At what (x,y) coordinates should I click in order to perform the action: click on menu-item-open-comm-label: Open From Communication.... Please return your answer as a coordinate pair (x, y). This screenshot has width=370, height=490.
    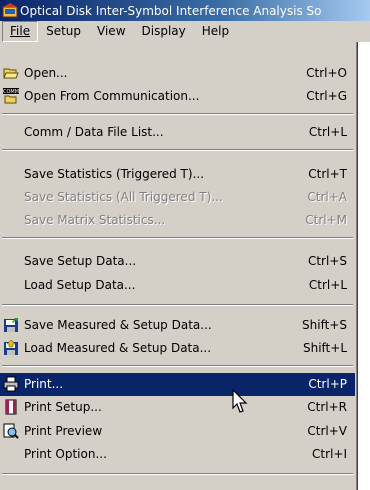
    Looking at the image, I should click on (112, 96).